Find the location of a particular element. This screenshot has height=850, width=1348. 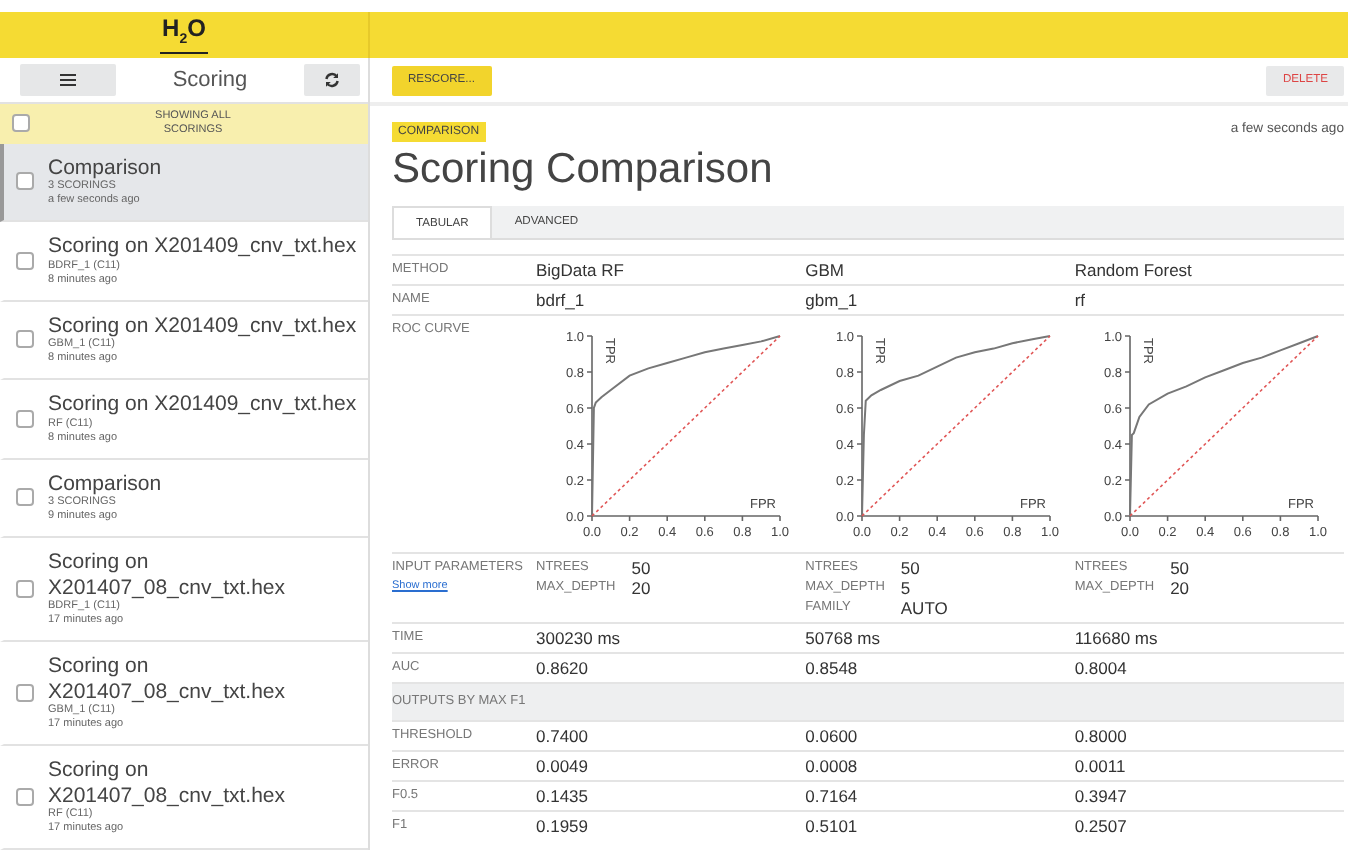

refresh-button is located at coordinates (331, 80).